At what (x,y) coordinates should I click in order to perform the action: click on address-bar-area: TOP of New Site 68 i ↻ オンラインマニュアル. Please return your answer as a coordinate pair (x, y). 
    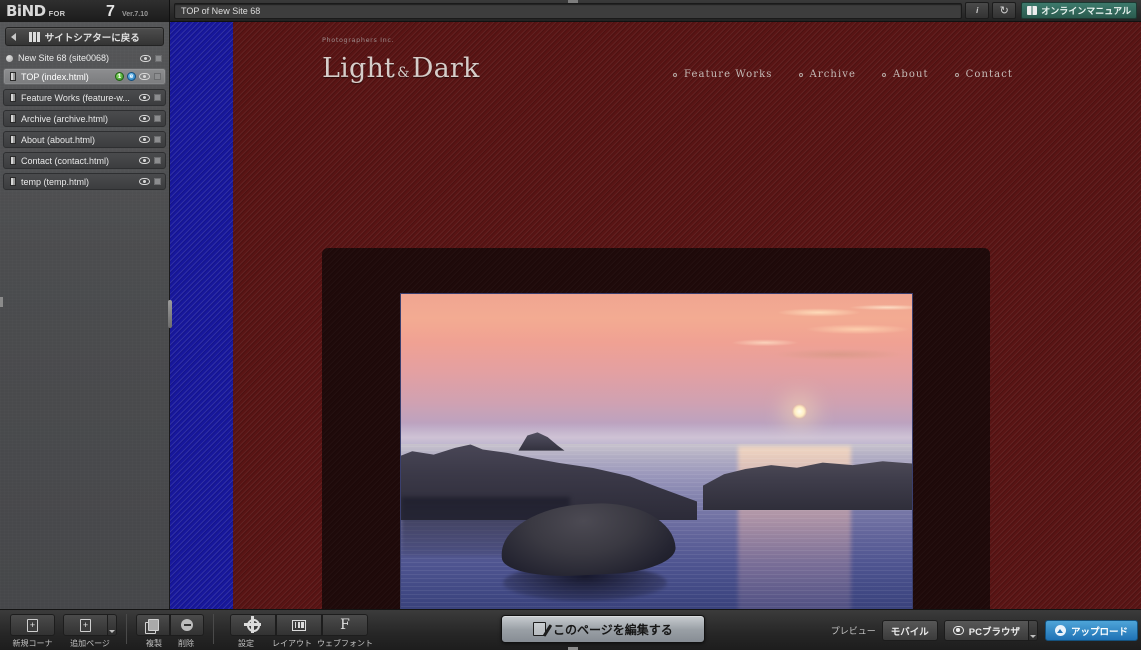
    Looking at the image, I should click on (655, 11).